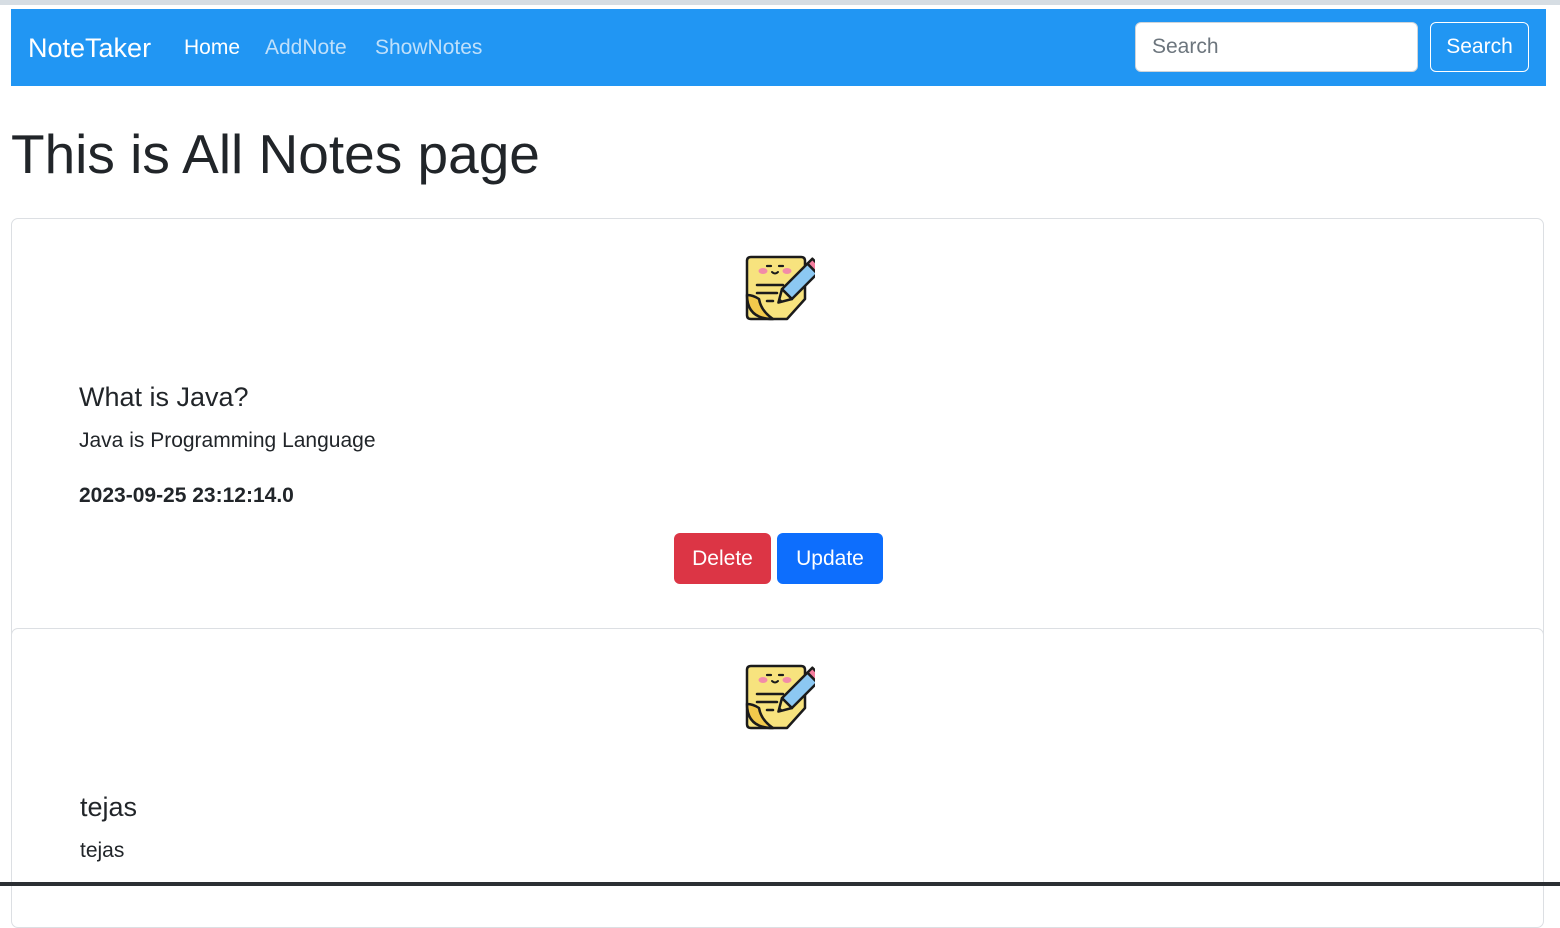  Describe the element at coordinates (212, 48) in the screenshot. I see `nav-link-home: Home` at that location.